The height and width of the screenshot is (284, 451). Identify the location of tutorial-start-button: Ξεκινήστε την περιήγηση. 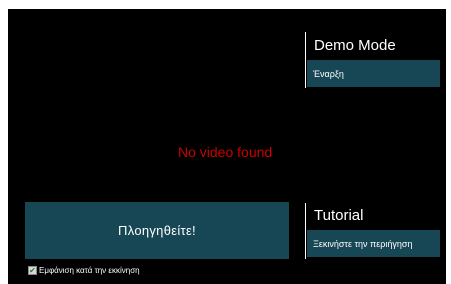
(373, 243).